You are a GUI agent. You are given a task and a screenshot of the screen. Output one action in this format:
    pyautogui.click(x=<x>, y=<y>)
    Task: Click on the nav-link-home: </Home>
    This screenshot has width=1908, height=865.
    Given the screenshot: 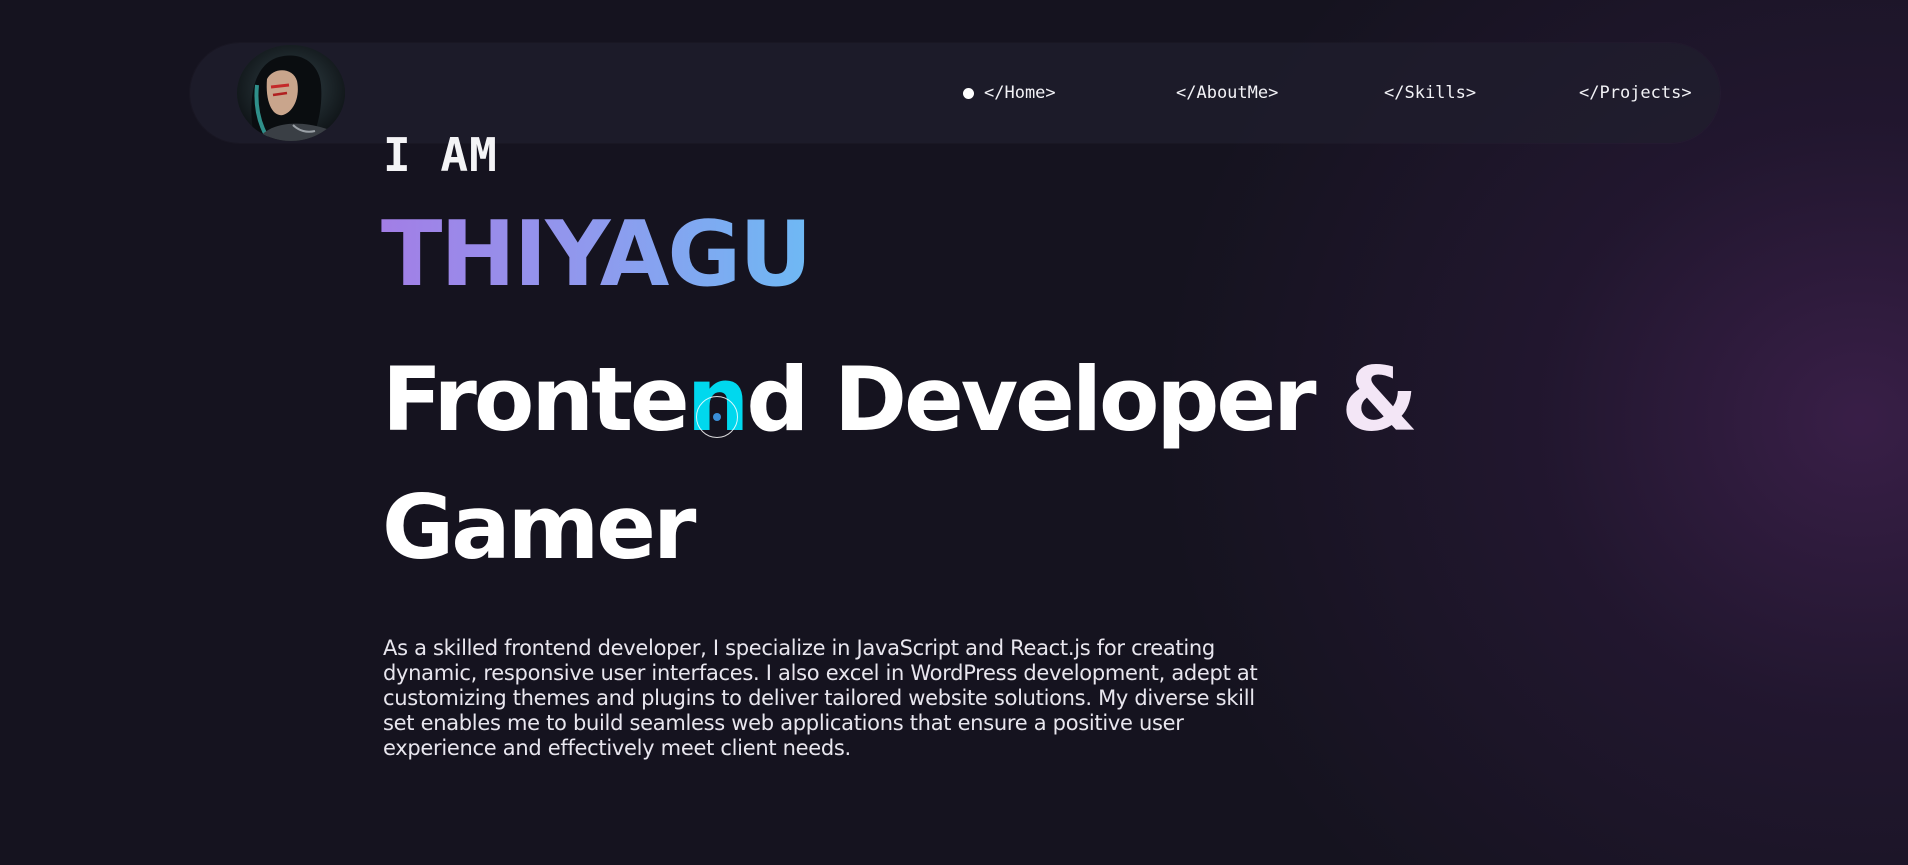 What is the action you would take?
    pyautogui.click(x=1009, y=93)
    